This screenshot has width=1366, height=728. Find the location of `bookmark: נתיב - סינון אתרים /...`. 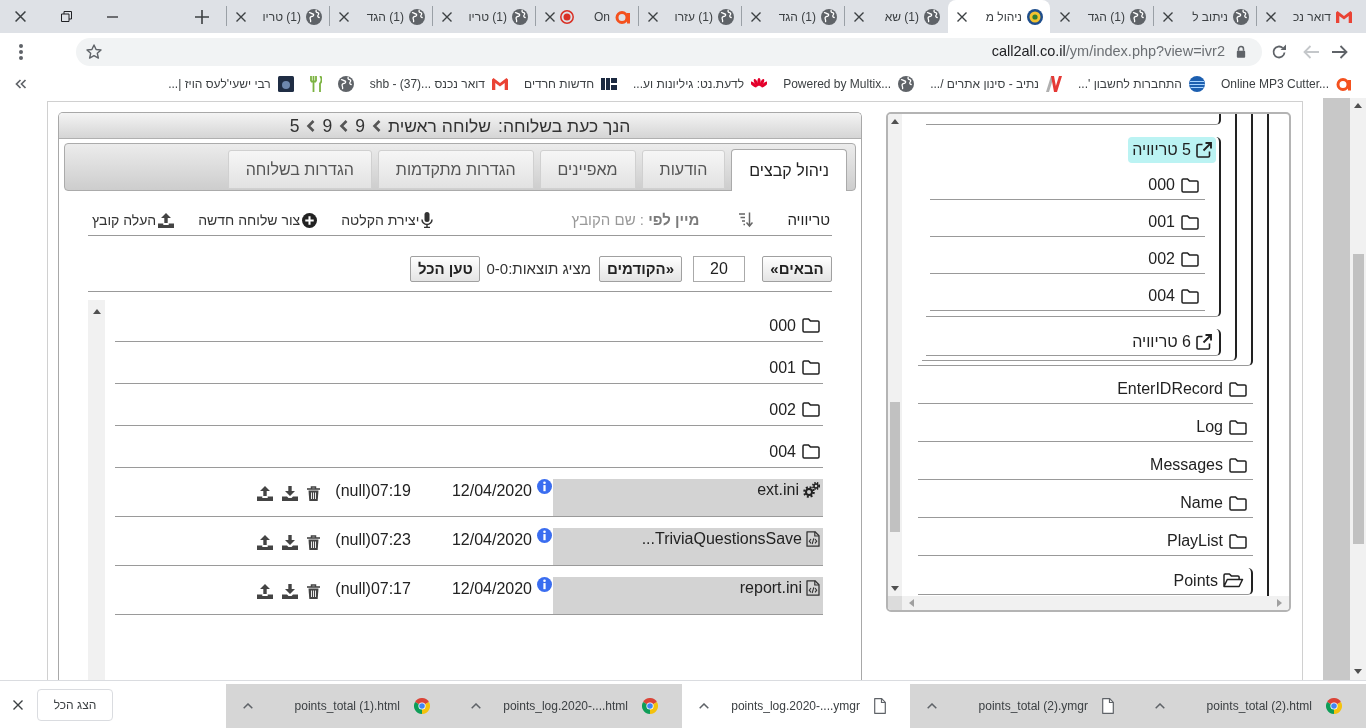

bookmark: נתיב - סינון אתרים /... is located at coordinates (996, 84).